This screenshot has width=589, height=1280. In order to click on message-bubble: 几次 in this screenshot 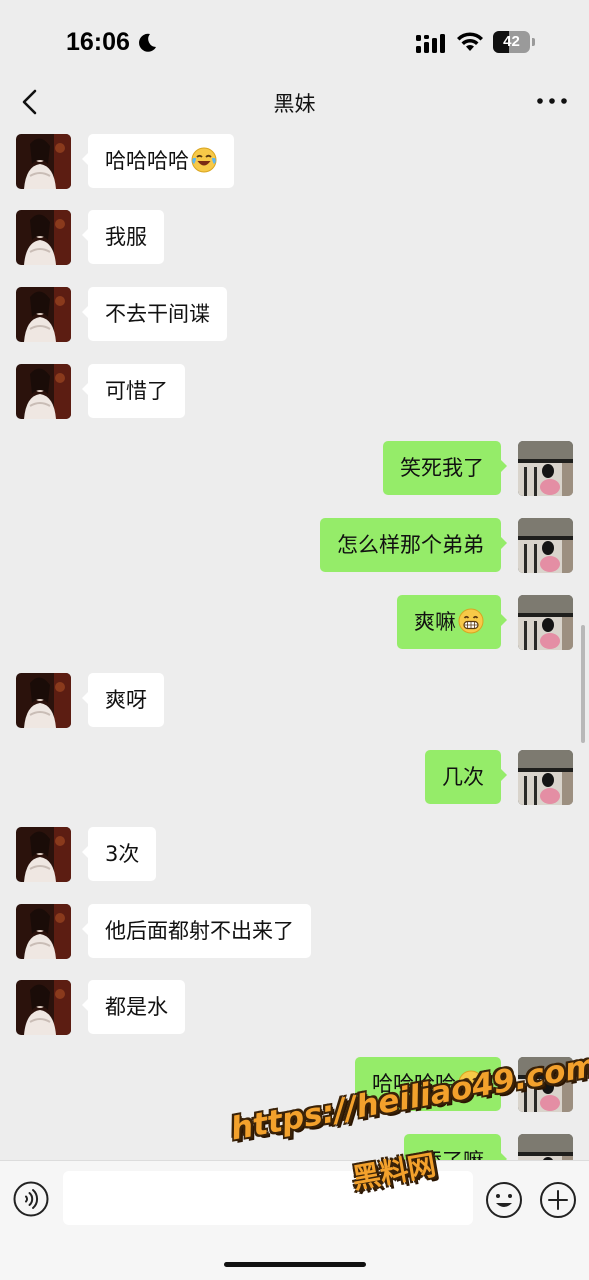, I will do `click(466, 777)`.